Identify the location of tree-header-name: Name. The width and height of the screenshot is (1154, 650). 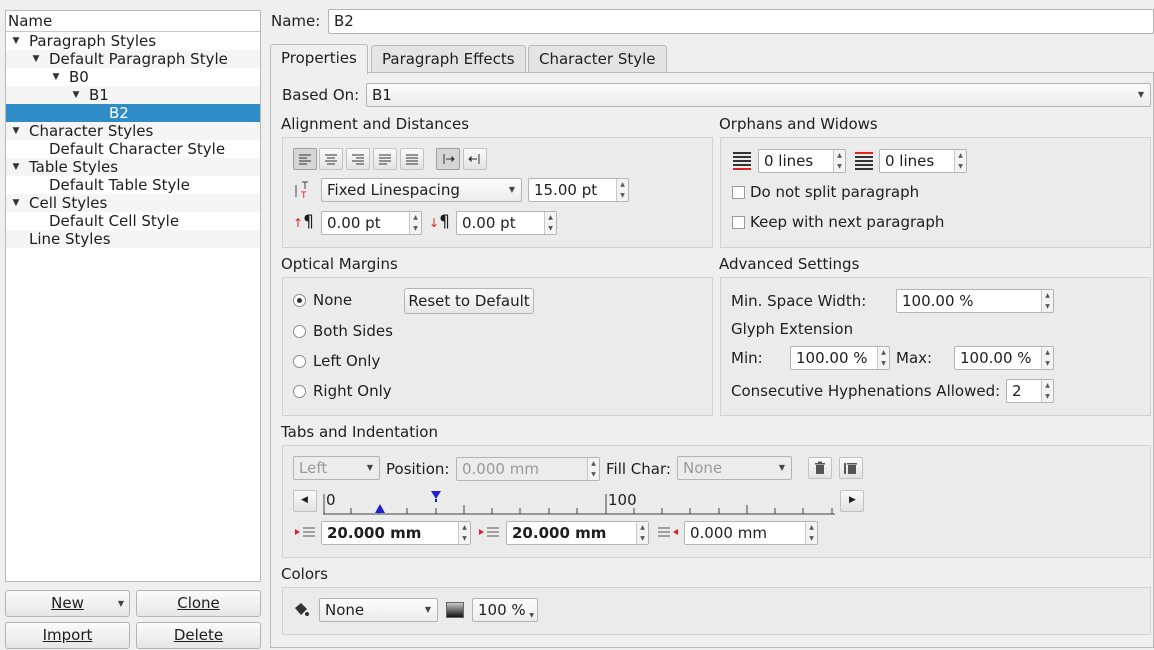
(133, 21).